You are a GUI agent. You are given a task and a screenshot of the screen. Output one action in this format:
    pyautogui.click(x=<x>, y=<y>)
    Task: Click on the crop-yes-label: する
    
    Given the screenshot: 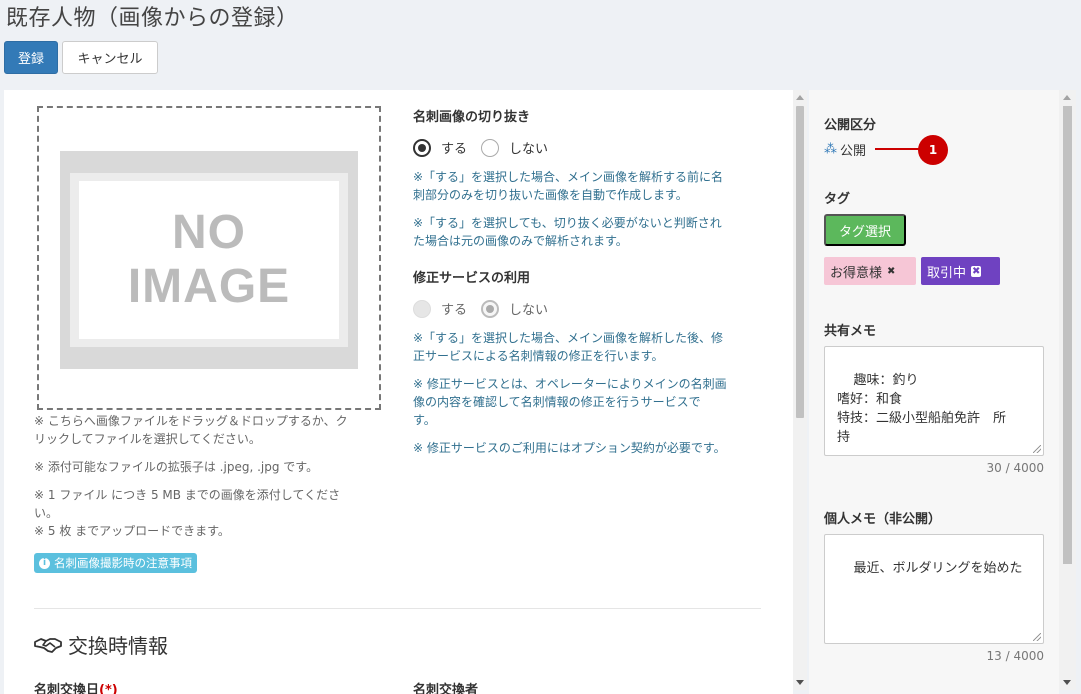 What is the action you would take?
    pyautogui.click(x=454, y=147)
    